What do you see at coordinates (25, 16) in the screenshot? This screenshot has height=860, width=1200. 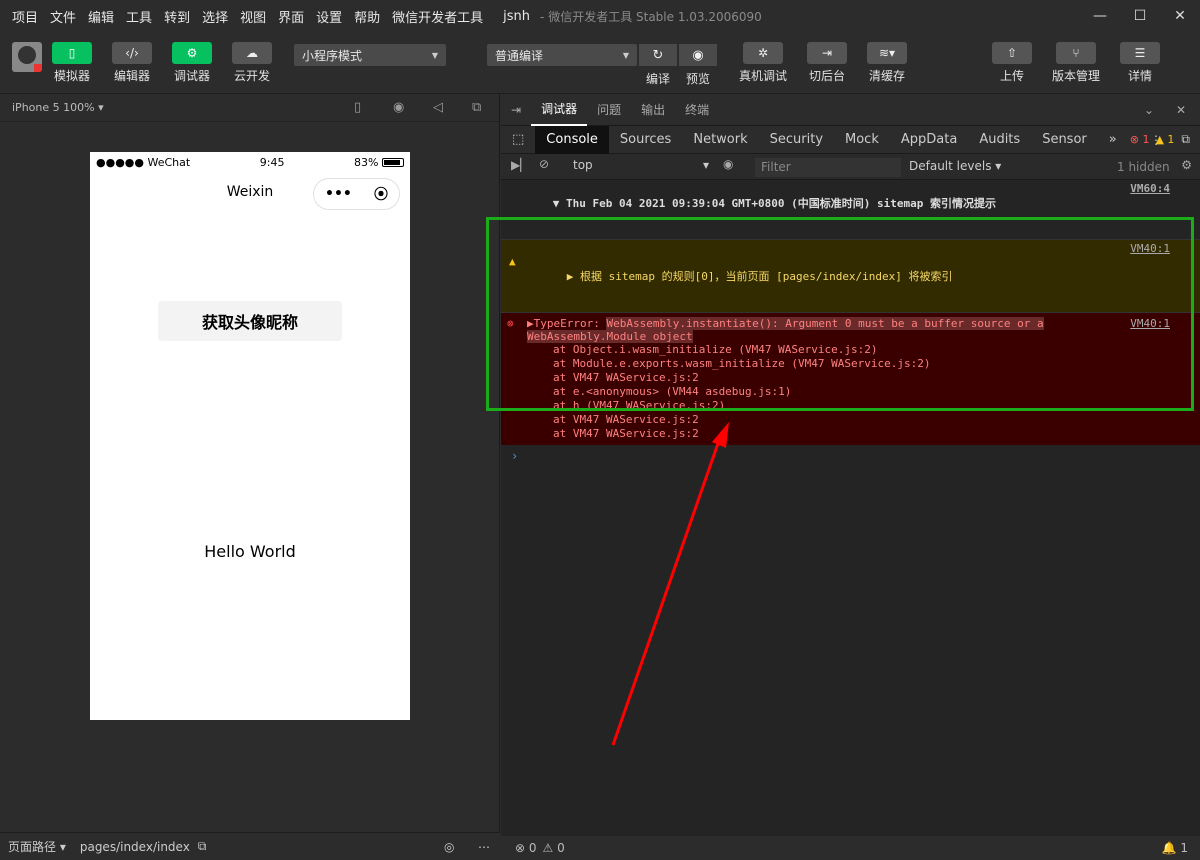 I see `menu-project: 项目` at bounding box center [25, 16].